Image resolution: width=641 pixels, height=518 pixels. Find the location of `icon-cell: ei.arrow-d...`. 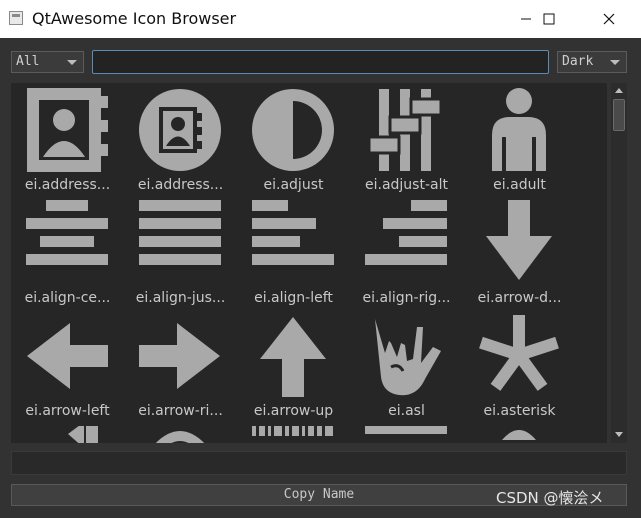

icon-cell: ei.arrow-d... is located at coordinates (519, 252).